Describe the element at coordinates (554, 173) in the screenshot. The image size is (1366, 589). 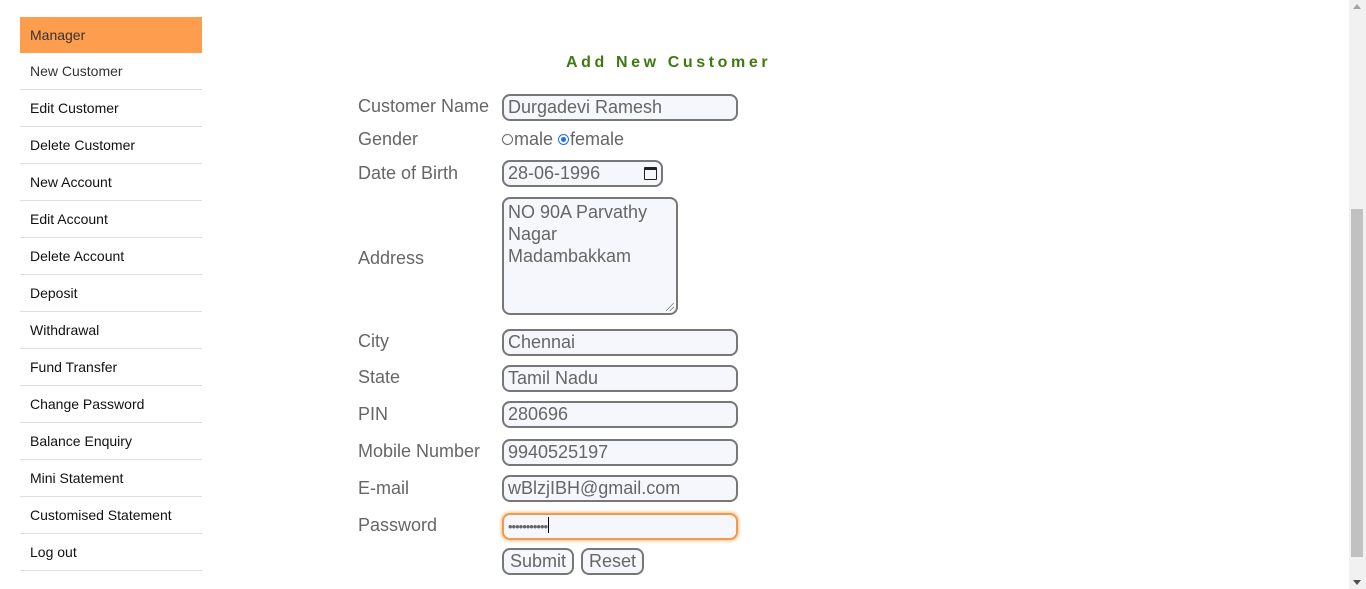
I see `date-of-birth-value: 28-06-1996` at that location.